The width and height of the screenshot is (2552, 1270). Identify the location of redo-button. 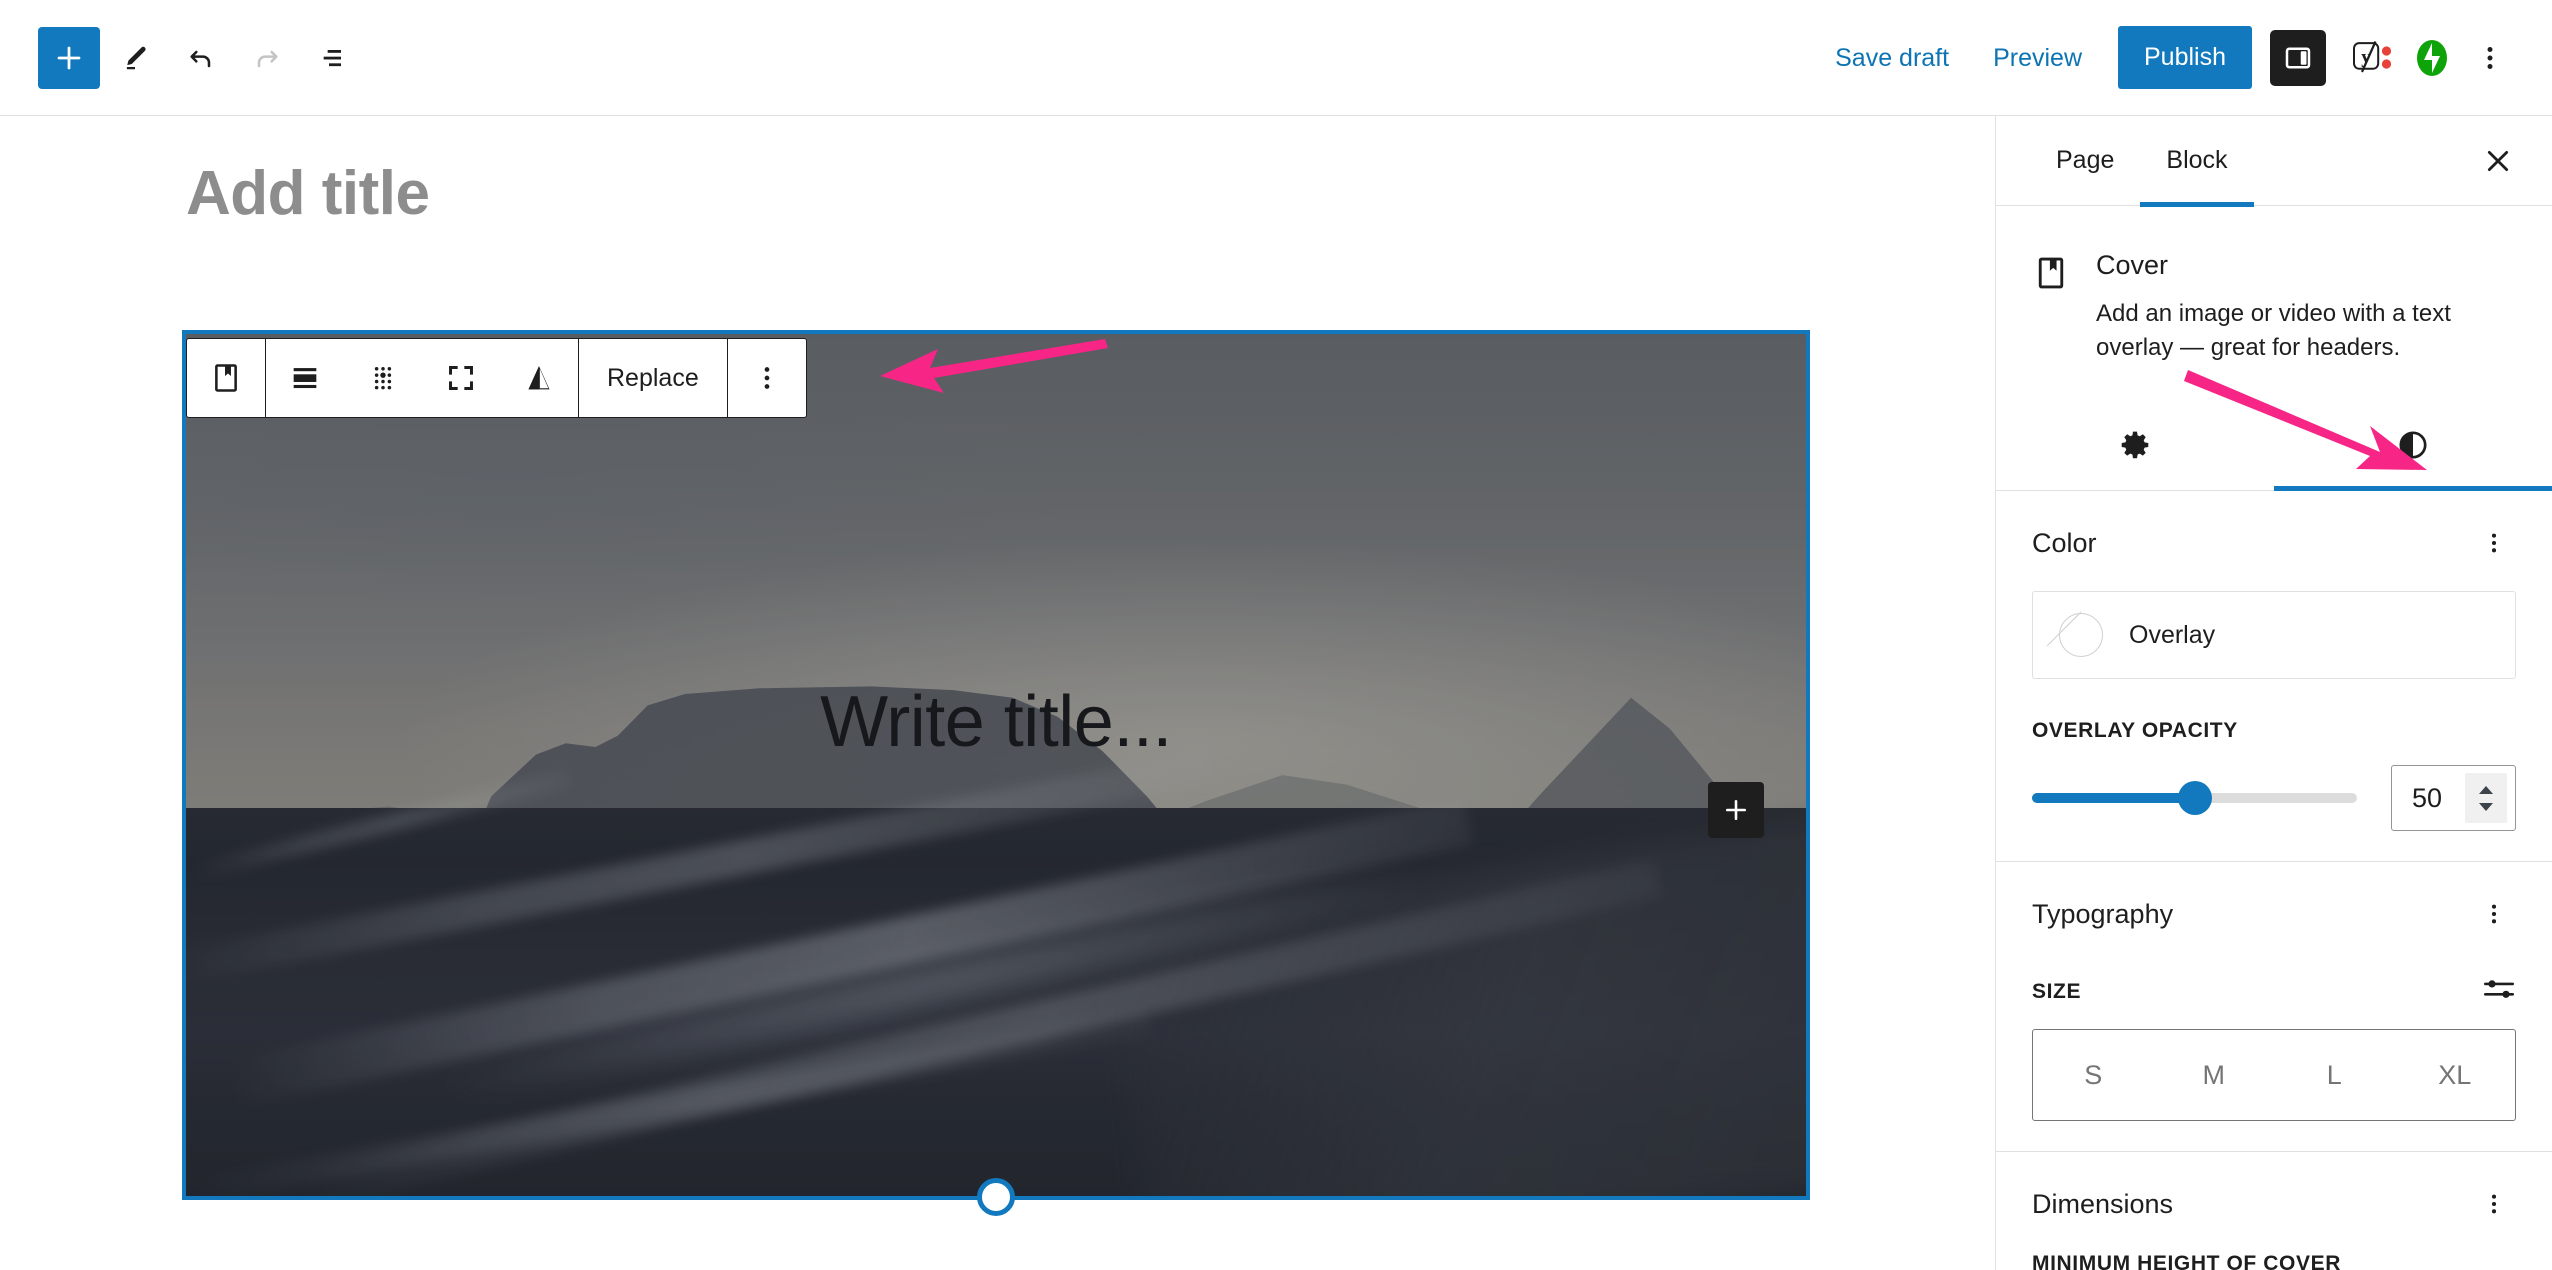
(267, 58).